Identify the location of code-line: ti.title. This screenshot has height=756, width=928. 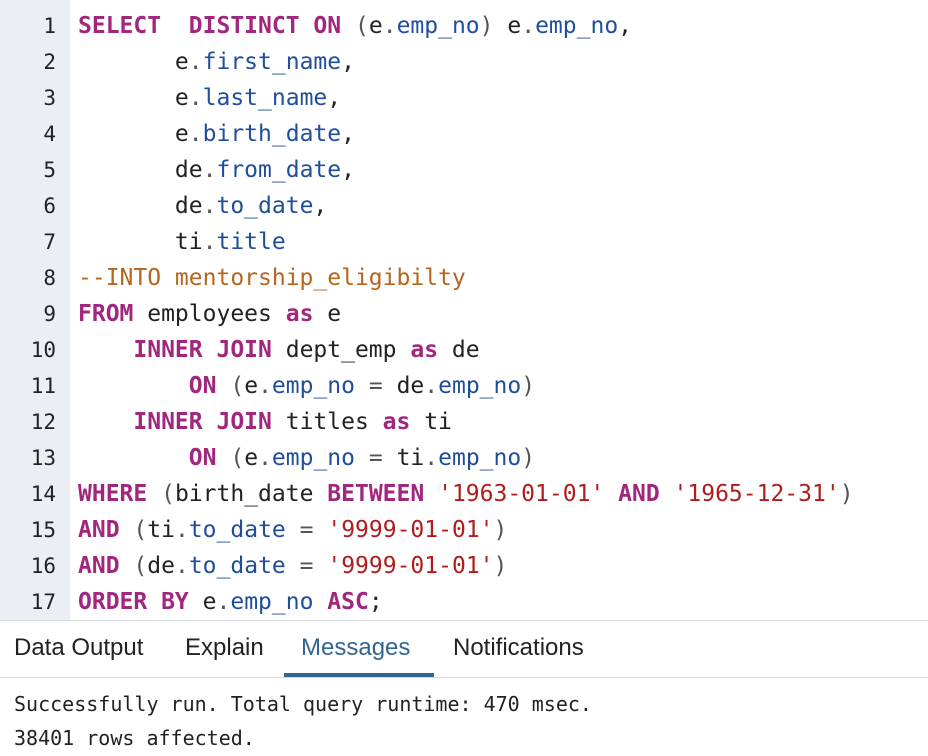
(182, 242).